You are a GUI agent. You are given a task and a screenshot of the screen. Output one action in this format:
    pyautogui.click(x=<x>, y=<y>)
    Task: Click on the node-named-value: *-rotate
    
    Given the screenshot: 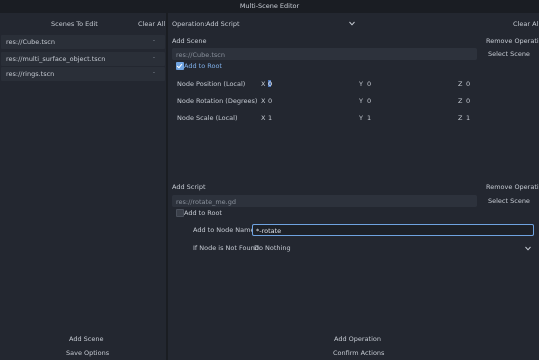 What is the action you would take?
    pyautogui.click(x=269, y=230)
    